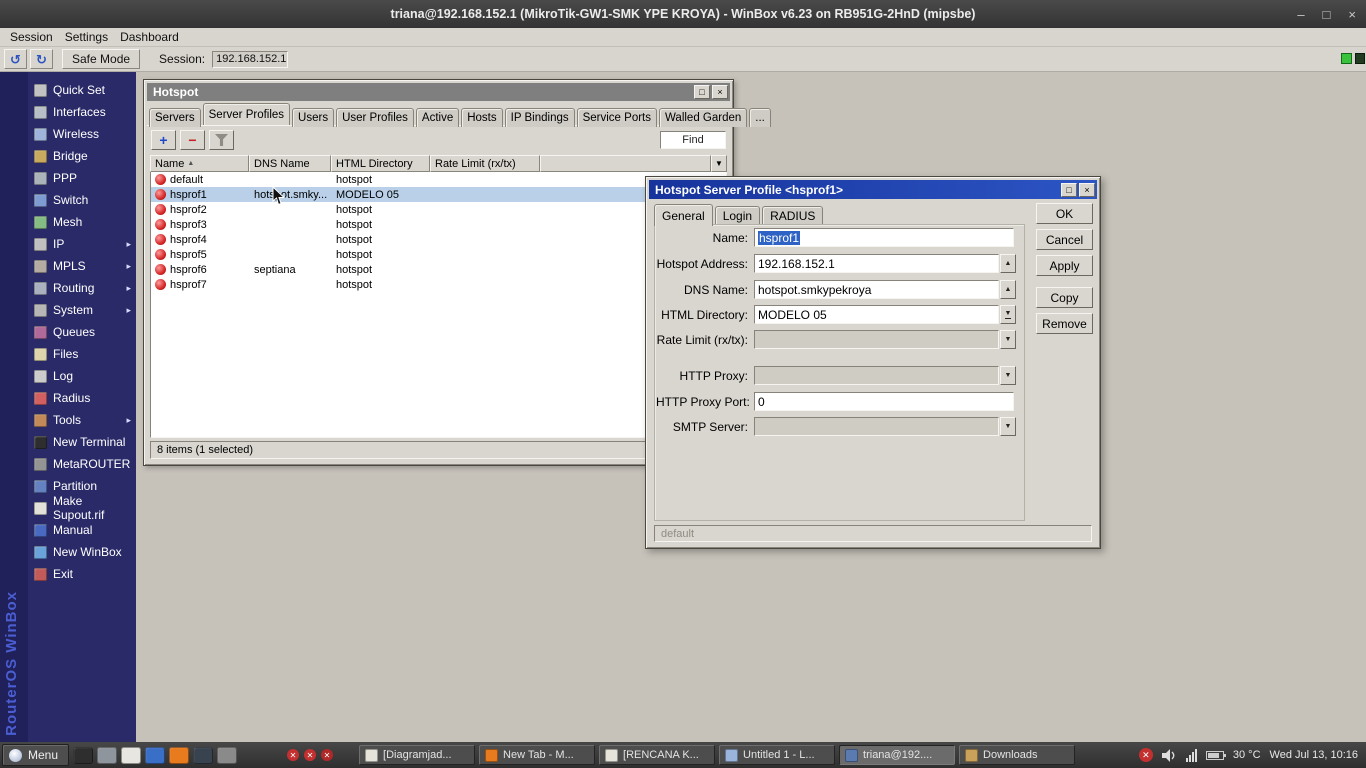  Describe the element at coordinates (1215, 755) in the screenshot. I see `battery-icon` at that location.